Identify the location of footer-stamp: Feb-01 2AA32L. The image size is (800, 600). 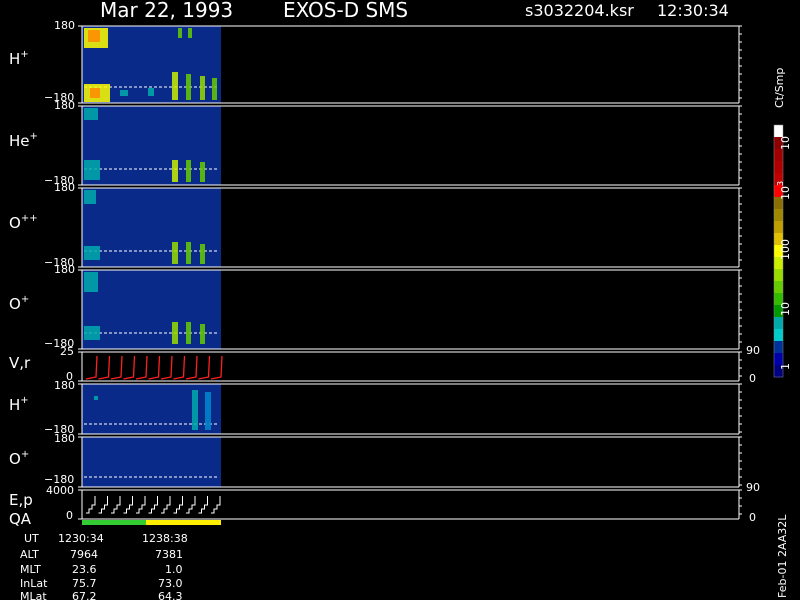
(782, 556).